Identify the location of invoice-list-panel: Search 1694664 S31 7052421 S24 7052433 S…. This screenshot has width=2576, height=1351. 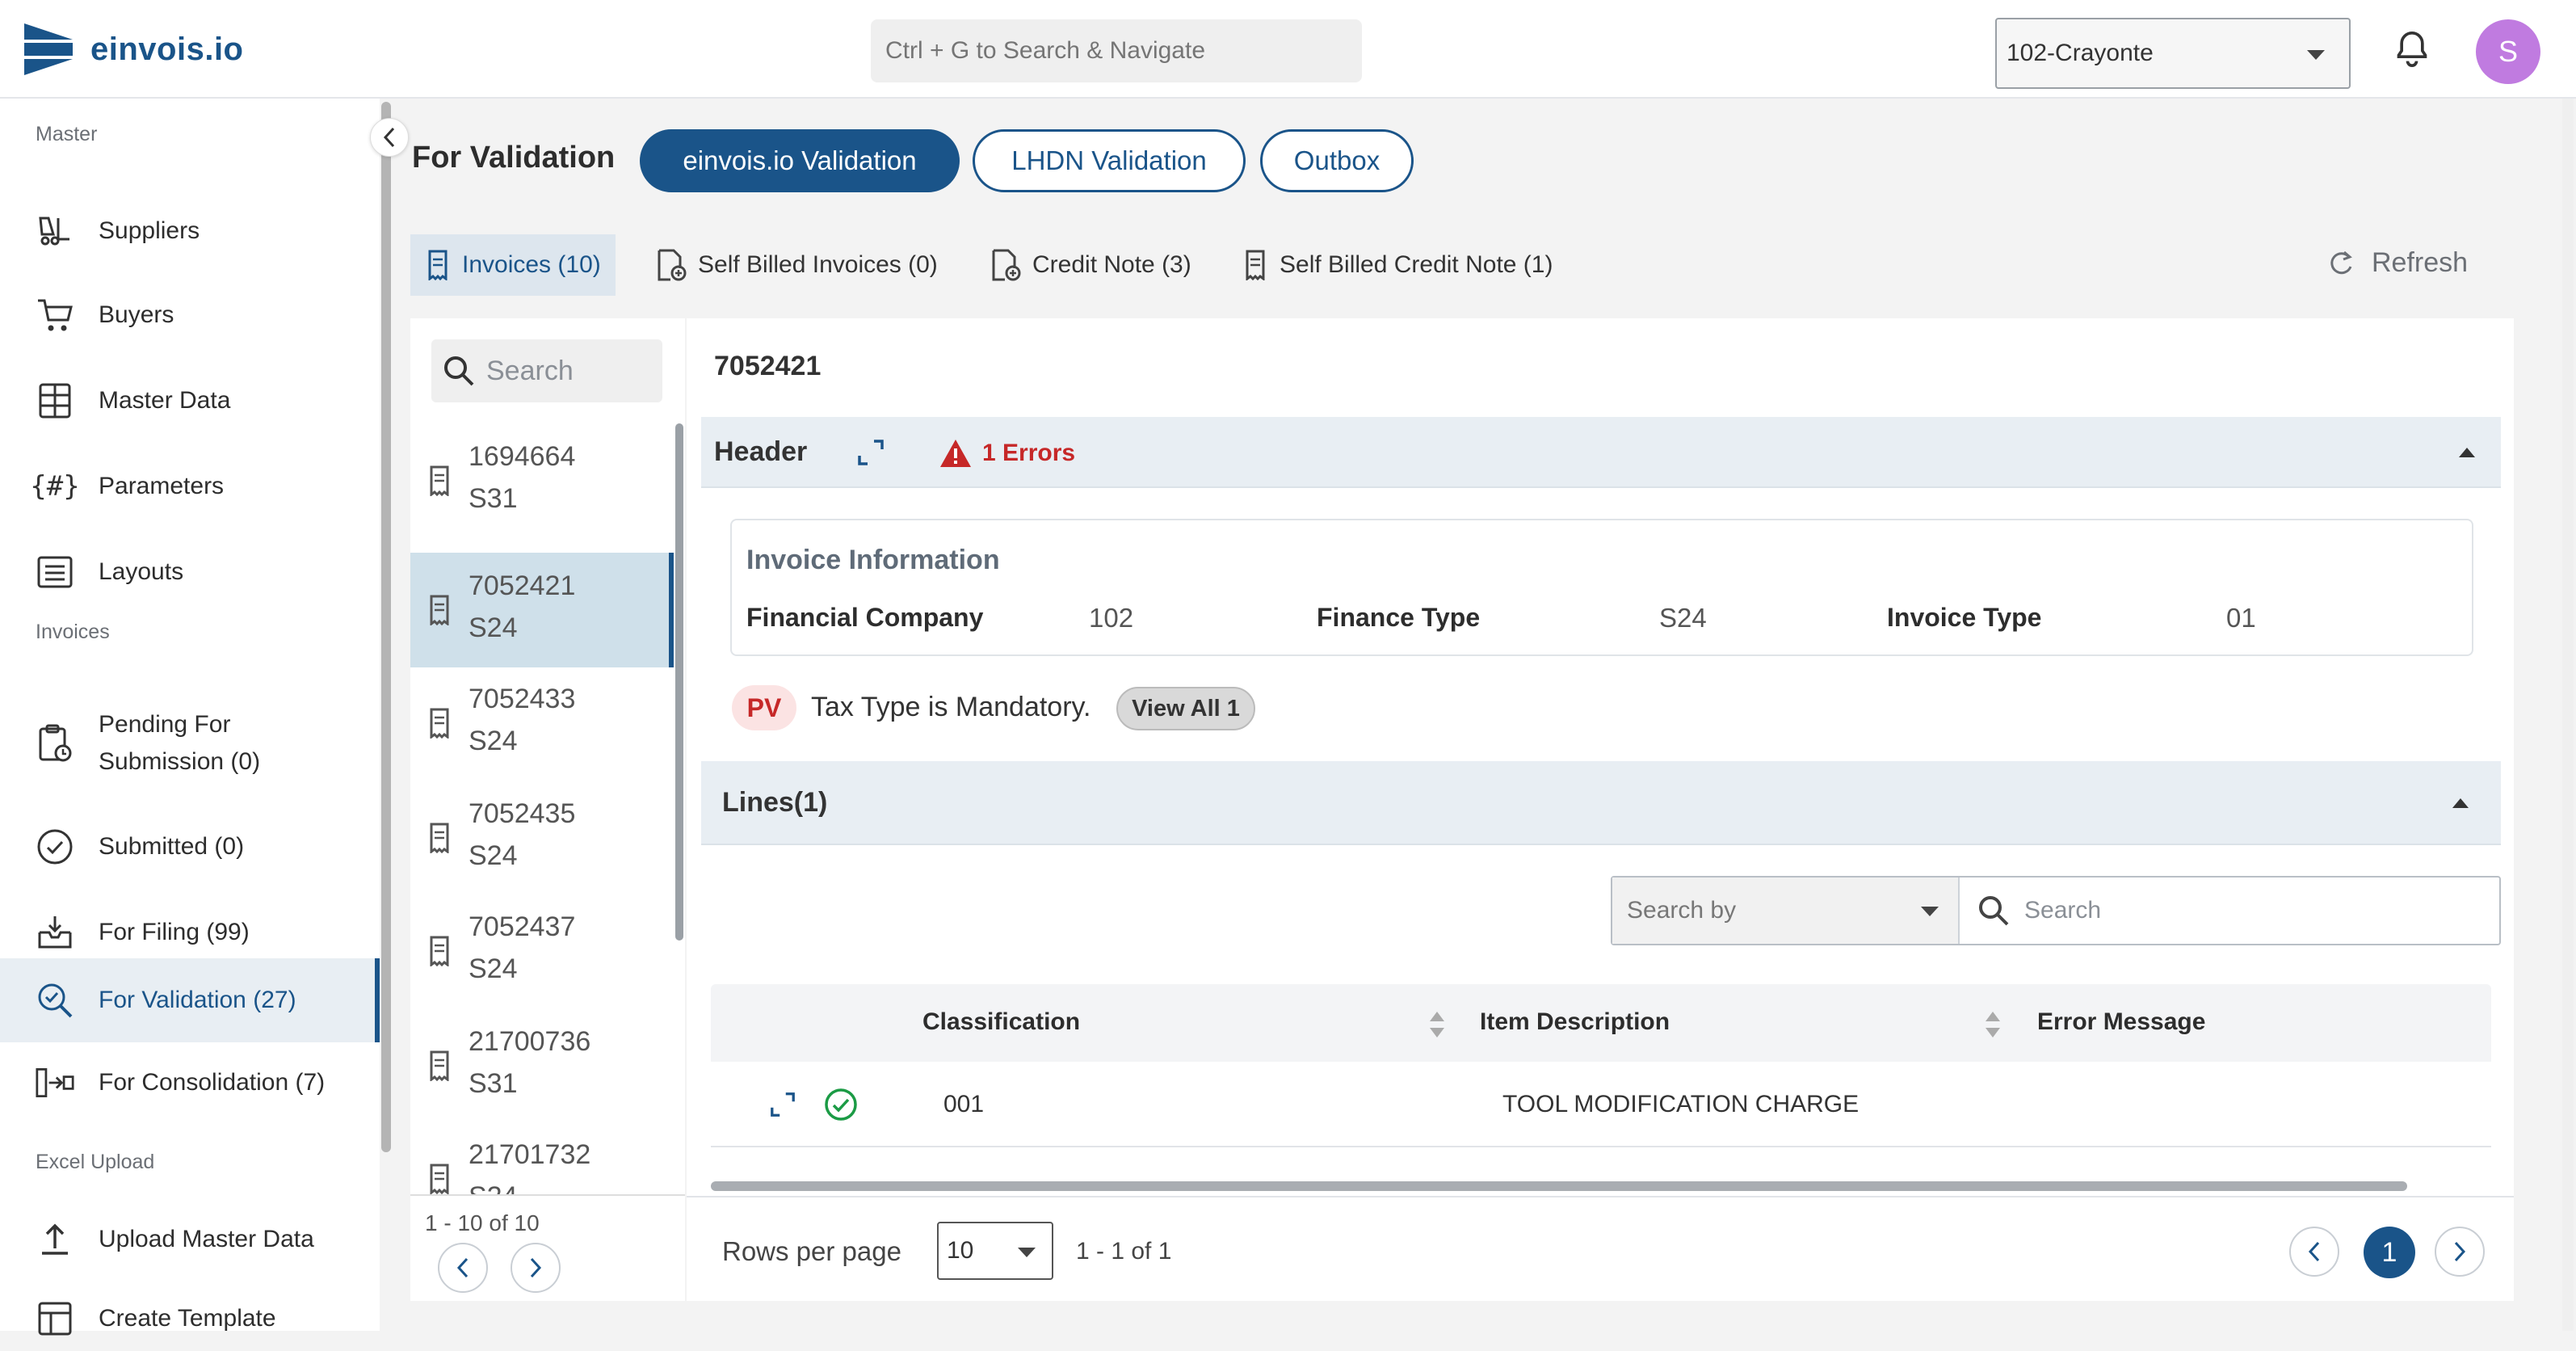
(548, 809).